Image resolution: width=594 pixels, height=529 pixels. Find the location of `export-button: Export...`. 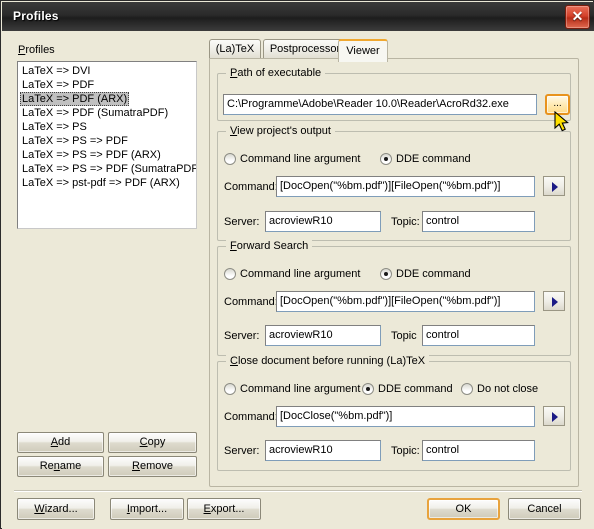

export-button: Export... is located at coordinates (224, 509).